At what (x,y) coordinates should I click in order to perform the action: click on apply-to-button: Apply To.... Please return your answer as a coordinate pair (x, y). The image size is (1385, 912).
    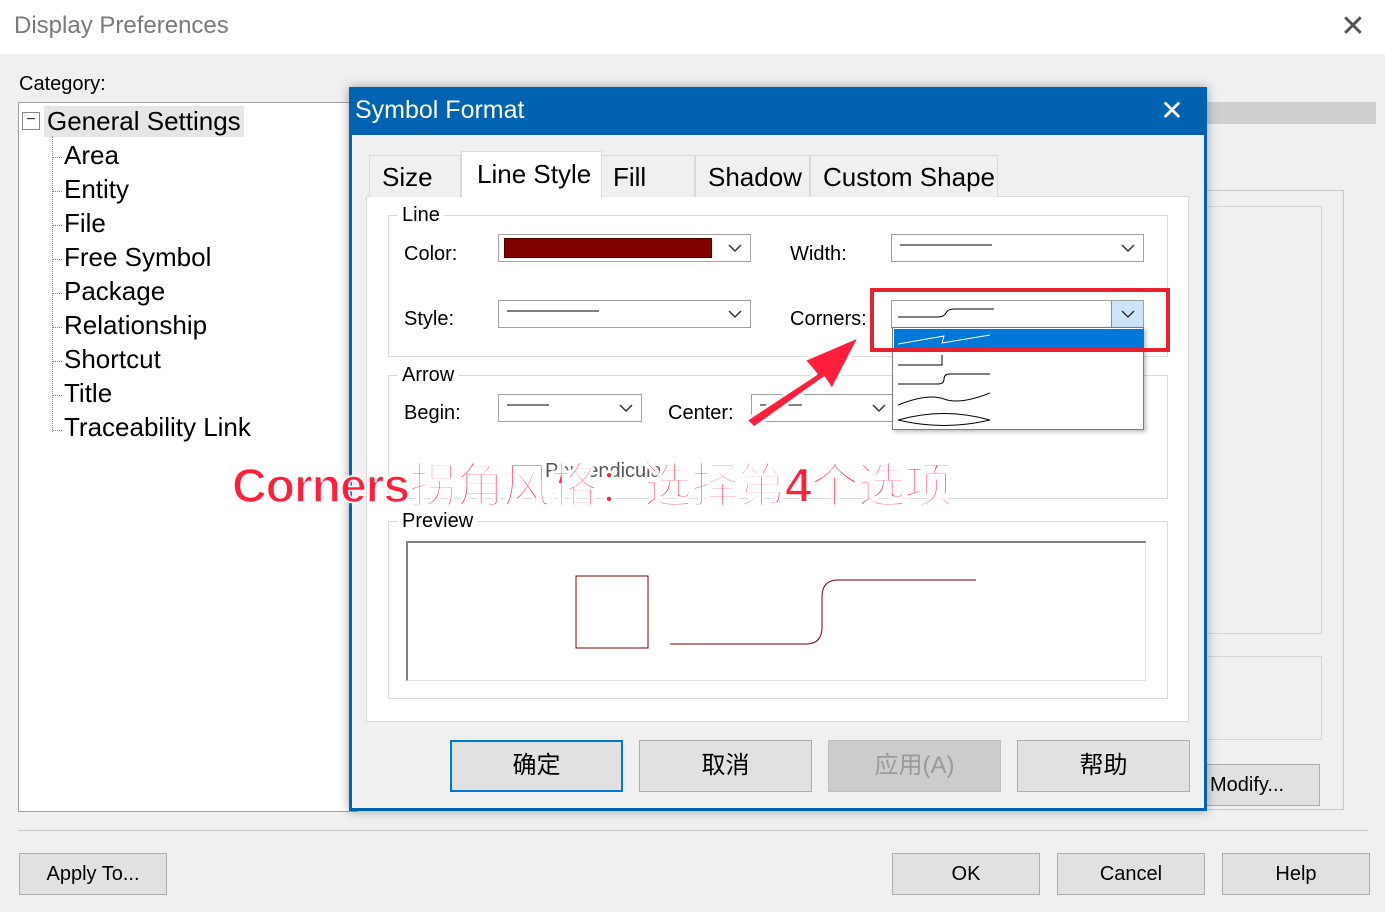
    Looking at the image, I should click on (93, 874).